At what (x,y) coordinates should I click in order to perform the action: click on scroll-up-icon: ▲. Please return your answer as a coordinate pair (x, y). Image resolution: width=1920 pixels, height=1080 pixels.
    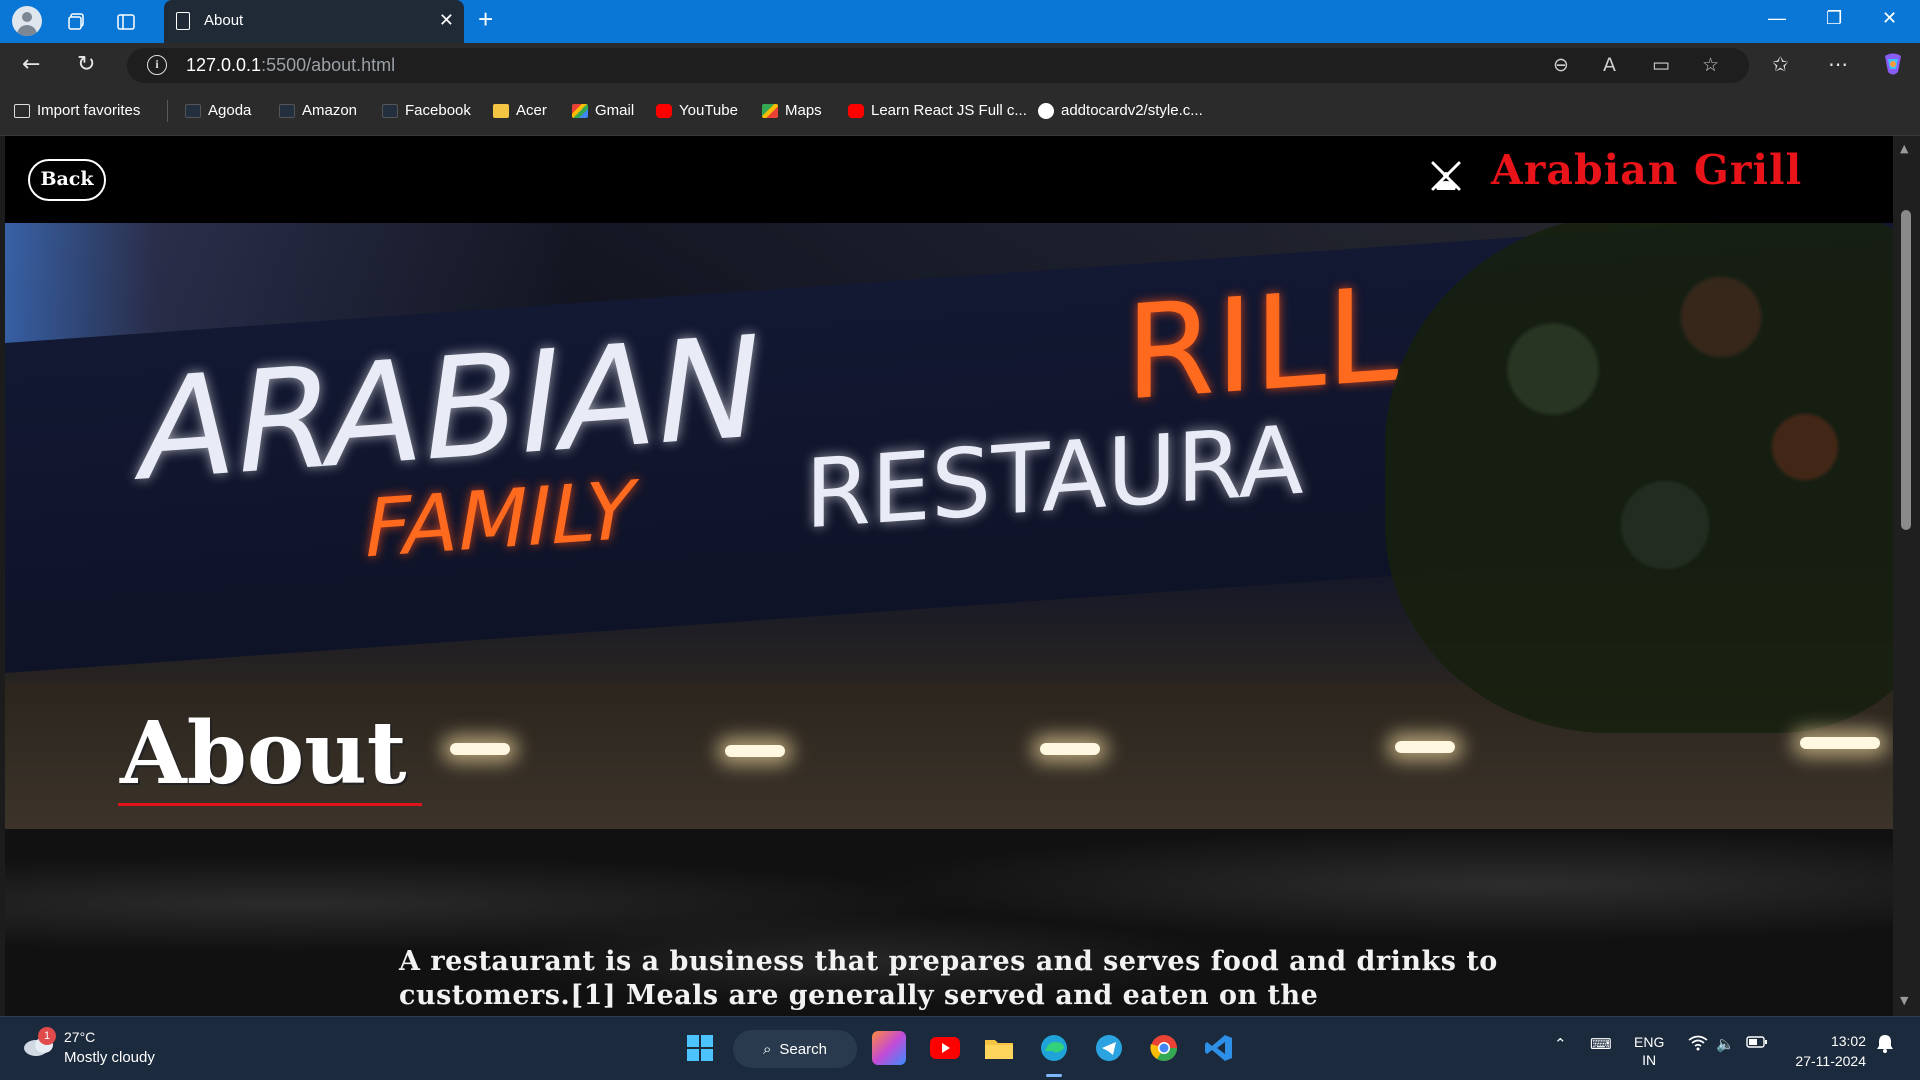
    Looking at the image, I should click on (1904, 148).